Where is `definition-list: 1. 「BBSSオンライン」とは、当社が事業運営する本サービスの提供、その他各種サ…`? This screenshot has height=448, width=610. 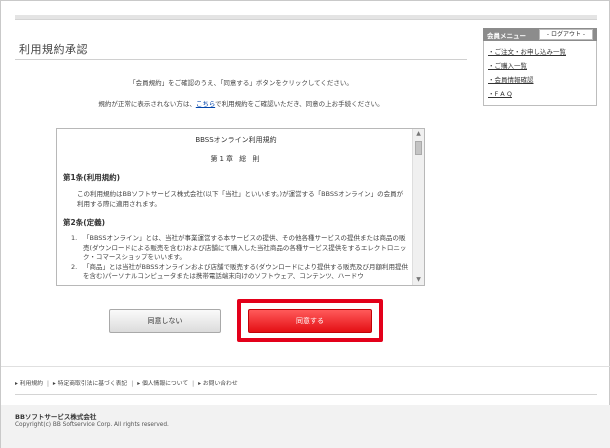
definition-list: 1. 「BBSSオンライン」とは、当社が事業運営する本サービスの提供、その他各種サ… is located at coordinates (236, 258).